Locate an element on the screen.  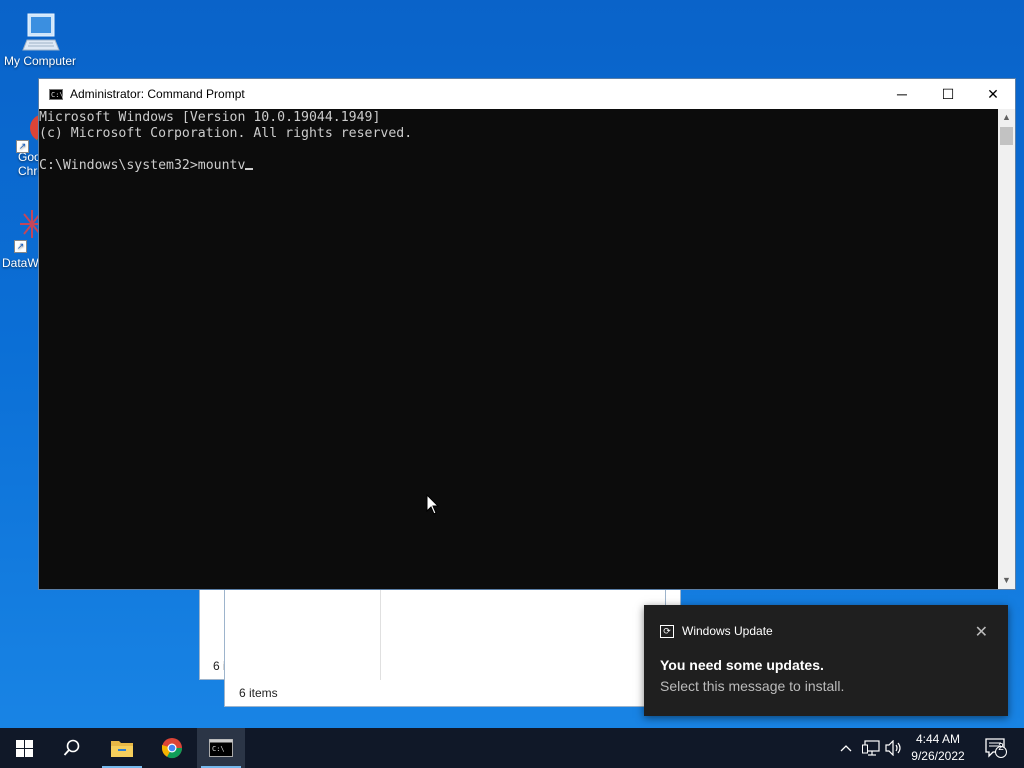
pane-divider is located at coordinates (380, 633).